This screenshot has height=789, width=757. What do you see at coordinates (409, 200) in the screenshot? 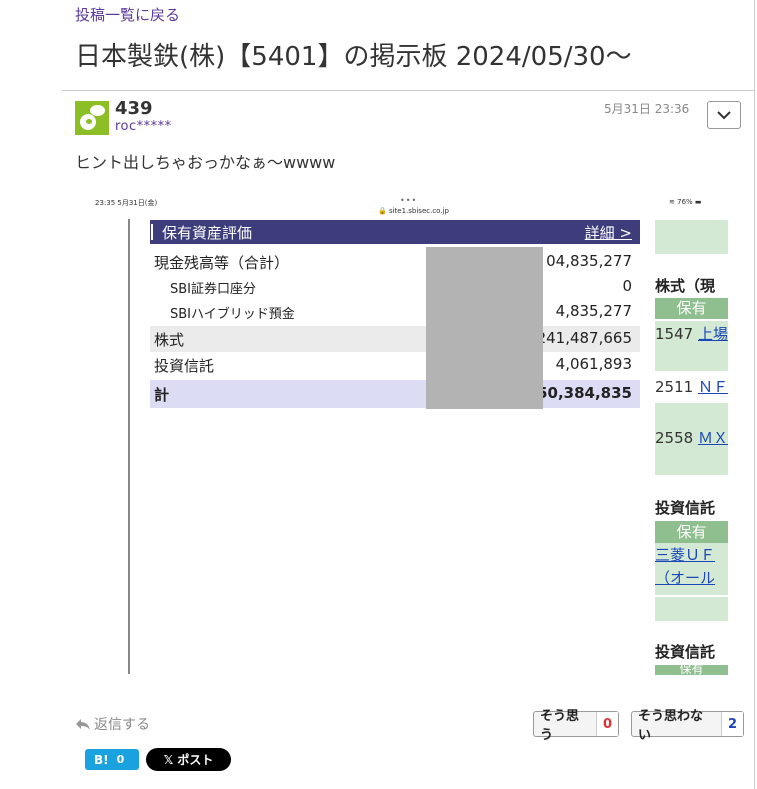
I see `image-status-dots: •••` at bounding box center [409, 200].